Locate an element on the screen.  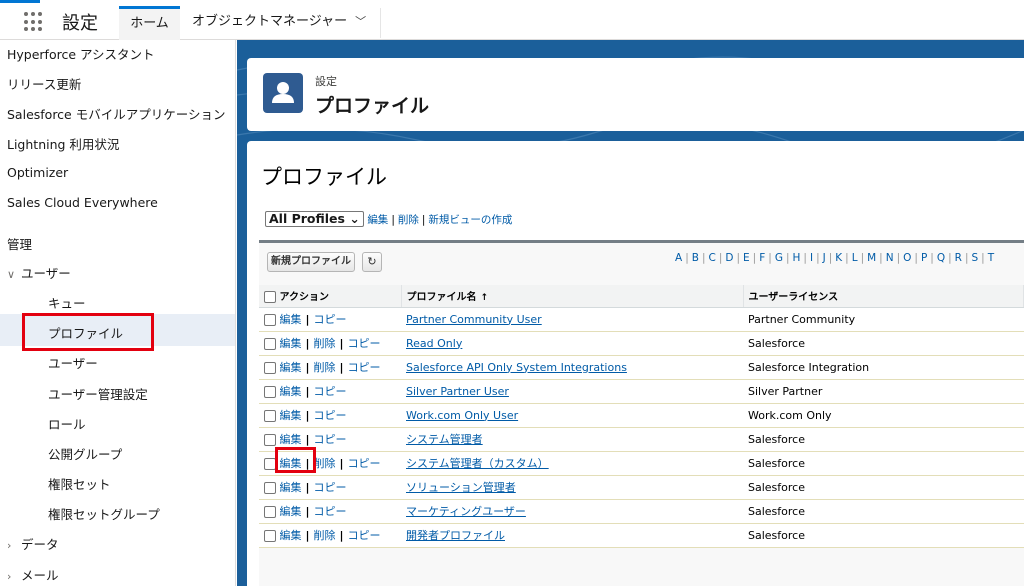
alphabet-filter-letter: M is located at coordinates (871, 258).